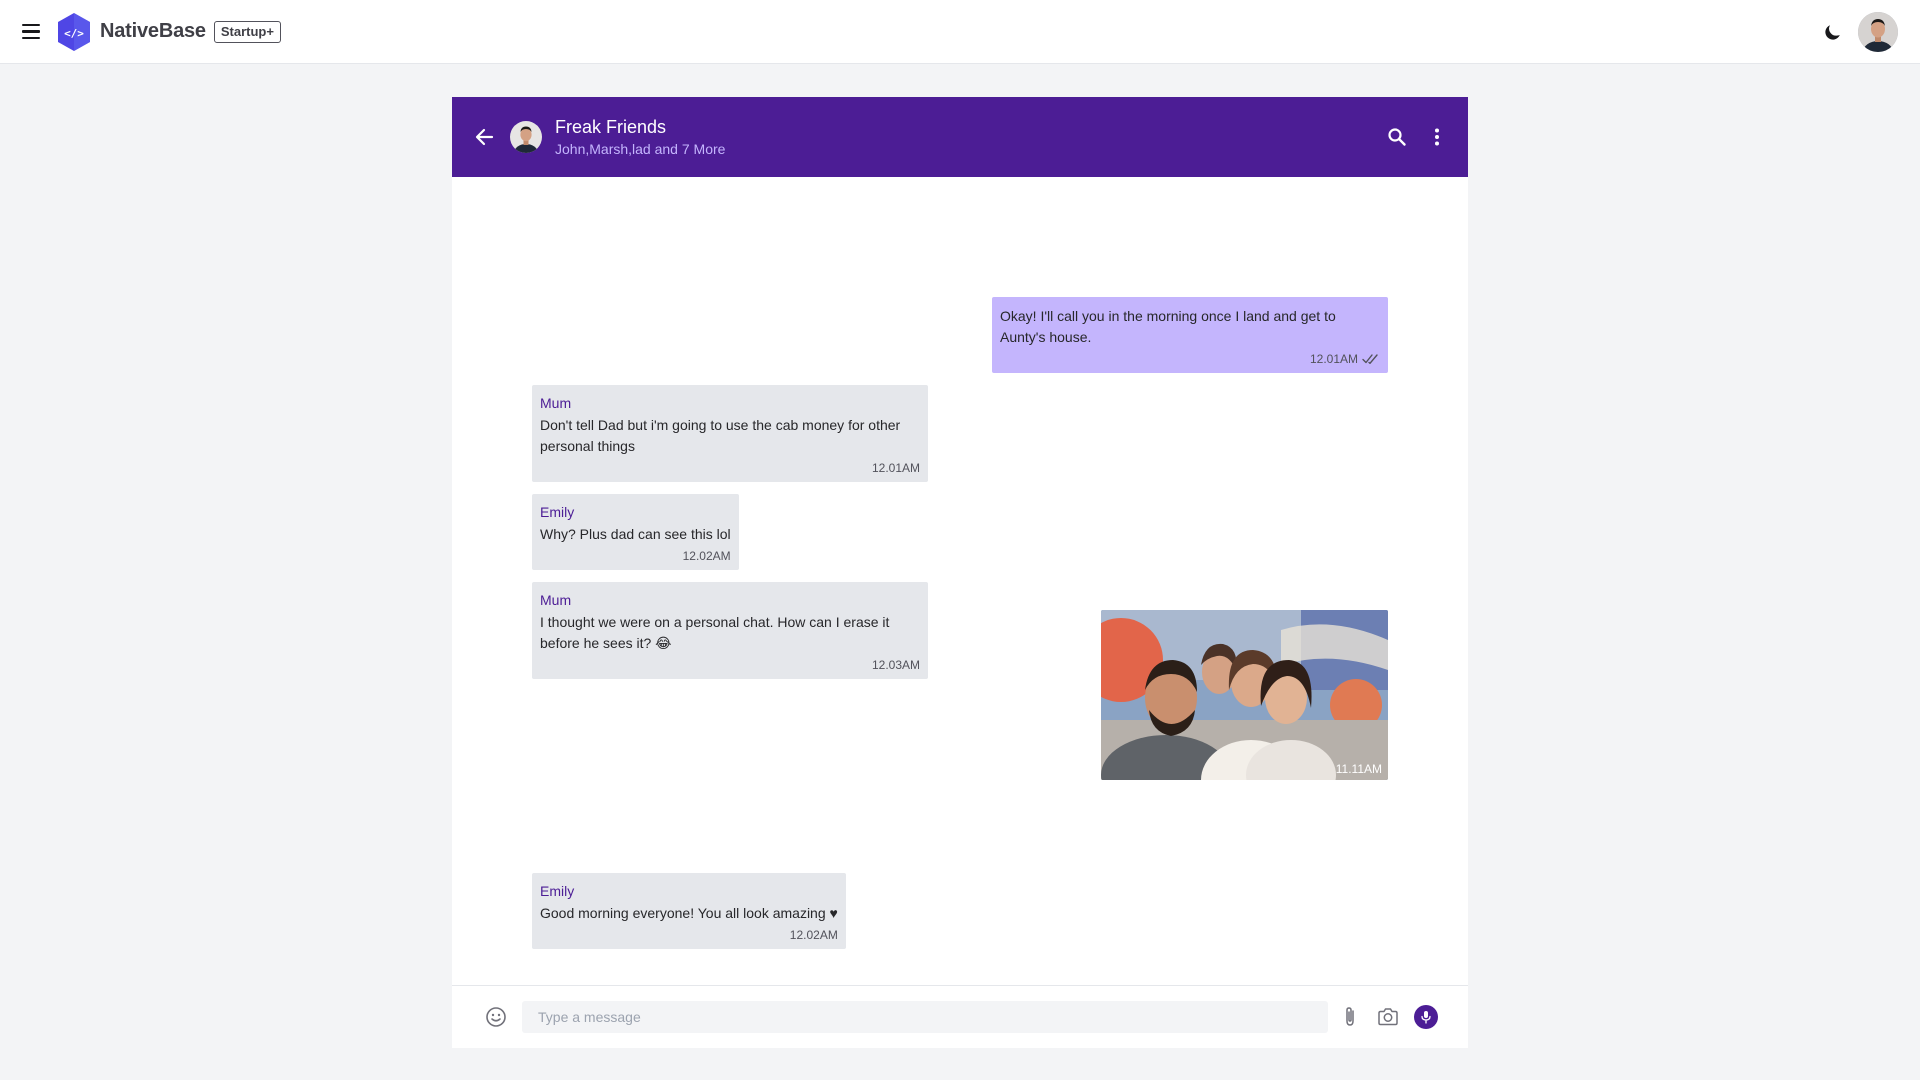  I want to click on message-time: 11.11AM, so click(1358, 769).